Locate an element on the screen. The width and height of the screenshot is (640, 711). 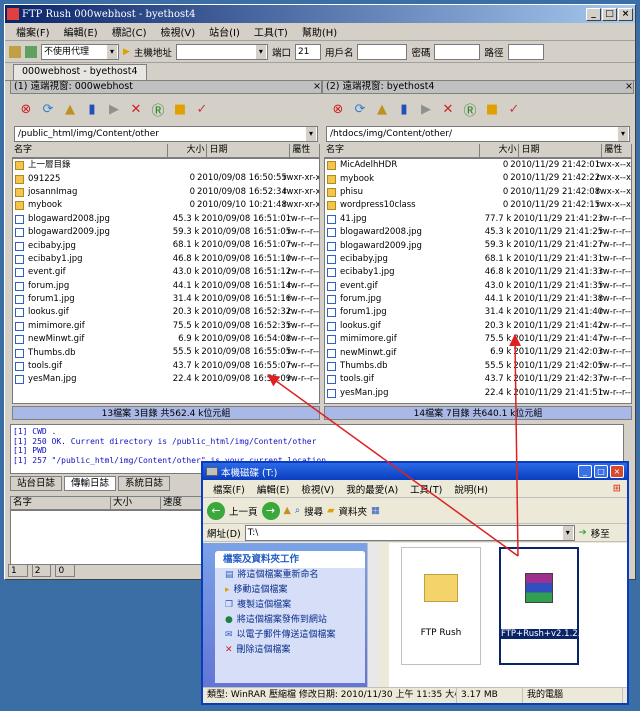
site-icon is located at coordinates (31, 51).